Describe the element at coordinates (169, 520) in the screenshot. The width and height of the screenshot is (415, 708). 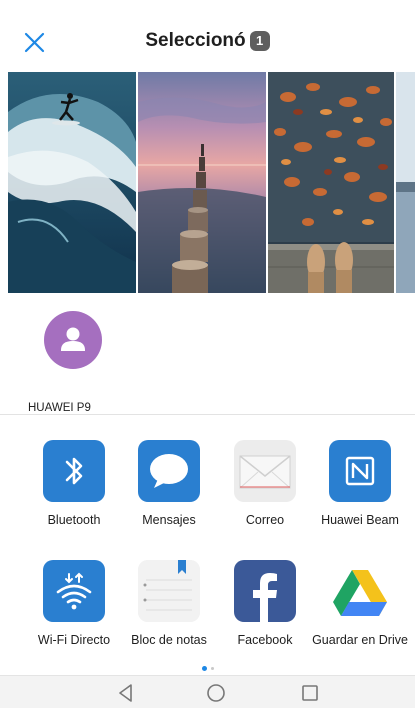
I see `app-label: Mensajes` at that location.